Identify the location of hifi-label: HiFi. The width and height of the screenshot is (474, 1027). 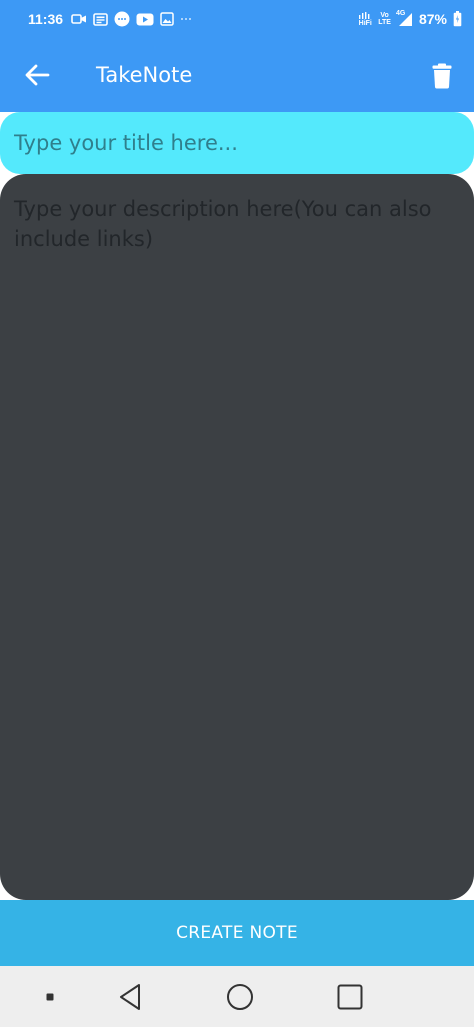
(365, 23).